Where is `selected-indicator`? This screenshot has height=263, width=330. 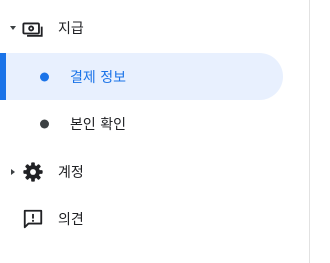 selected-indicator is located at coordinates (3, 76).